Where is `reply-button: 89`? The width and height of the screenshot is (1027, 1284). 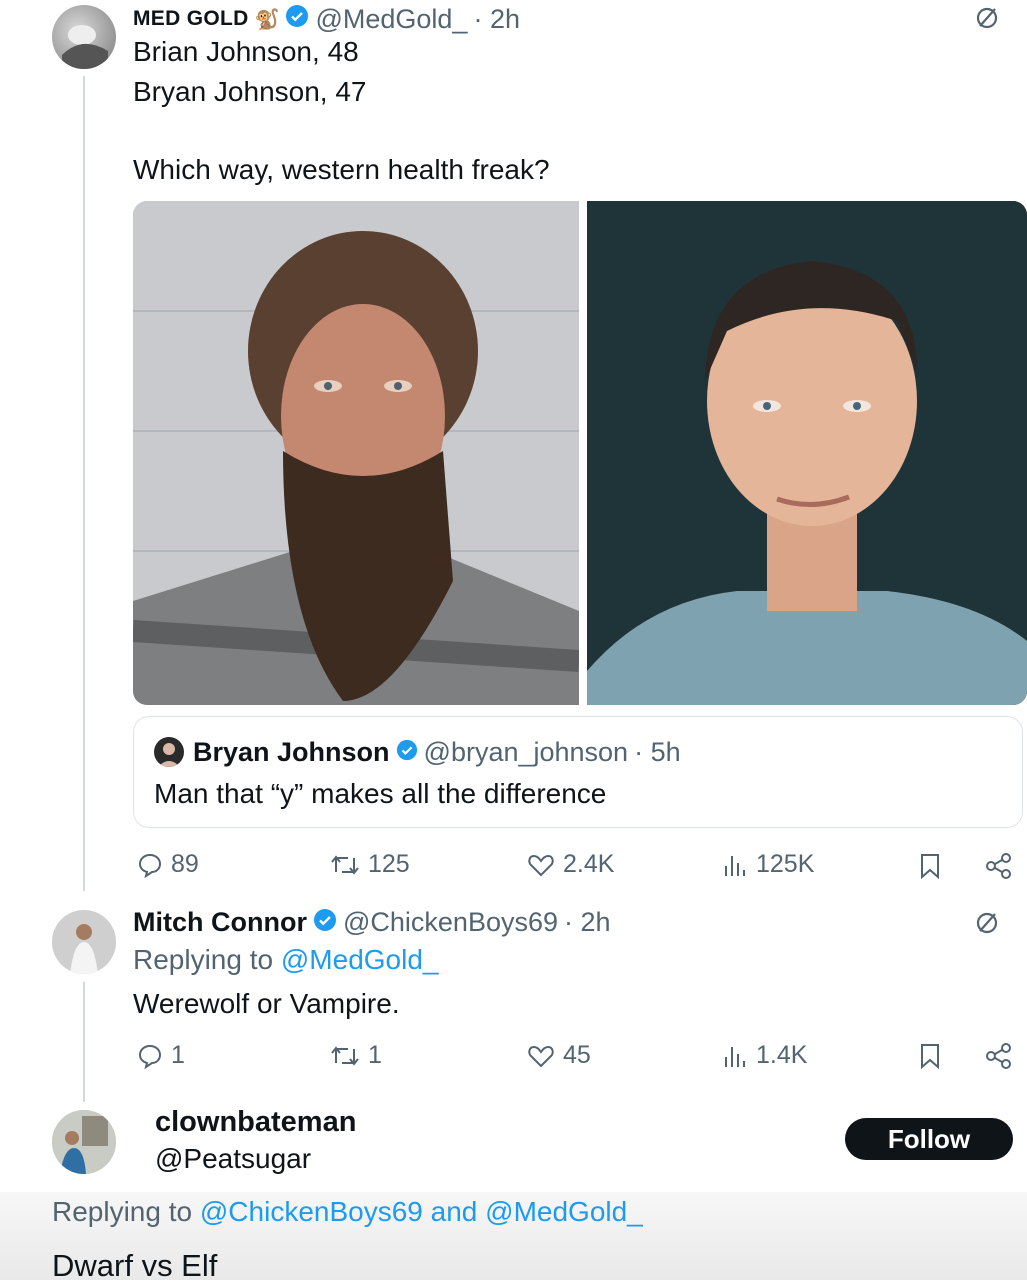 reply-button: 89 is located at coordinates (168, 864).